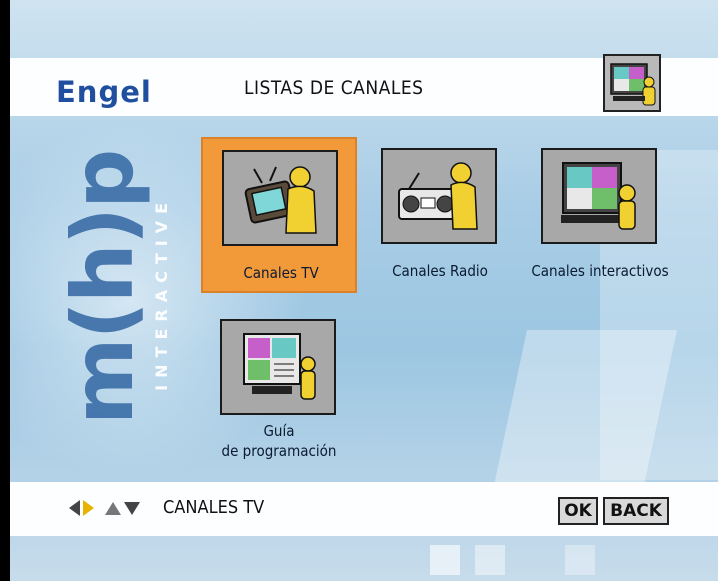 Image resolution: width=718 pixels, height=581 pixels. Describe the element at coordinates (440, 271) in the screenshot. I see `menu-item-label: Canales Radio` at that location.